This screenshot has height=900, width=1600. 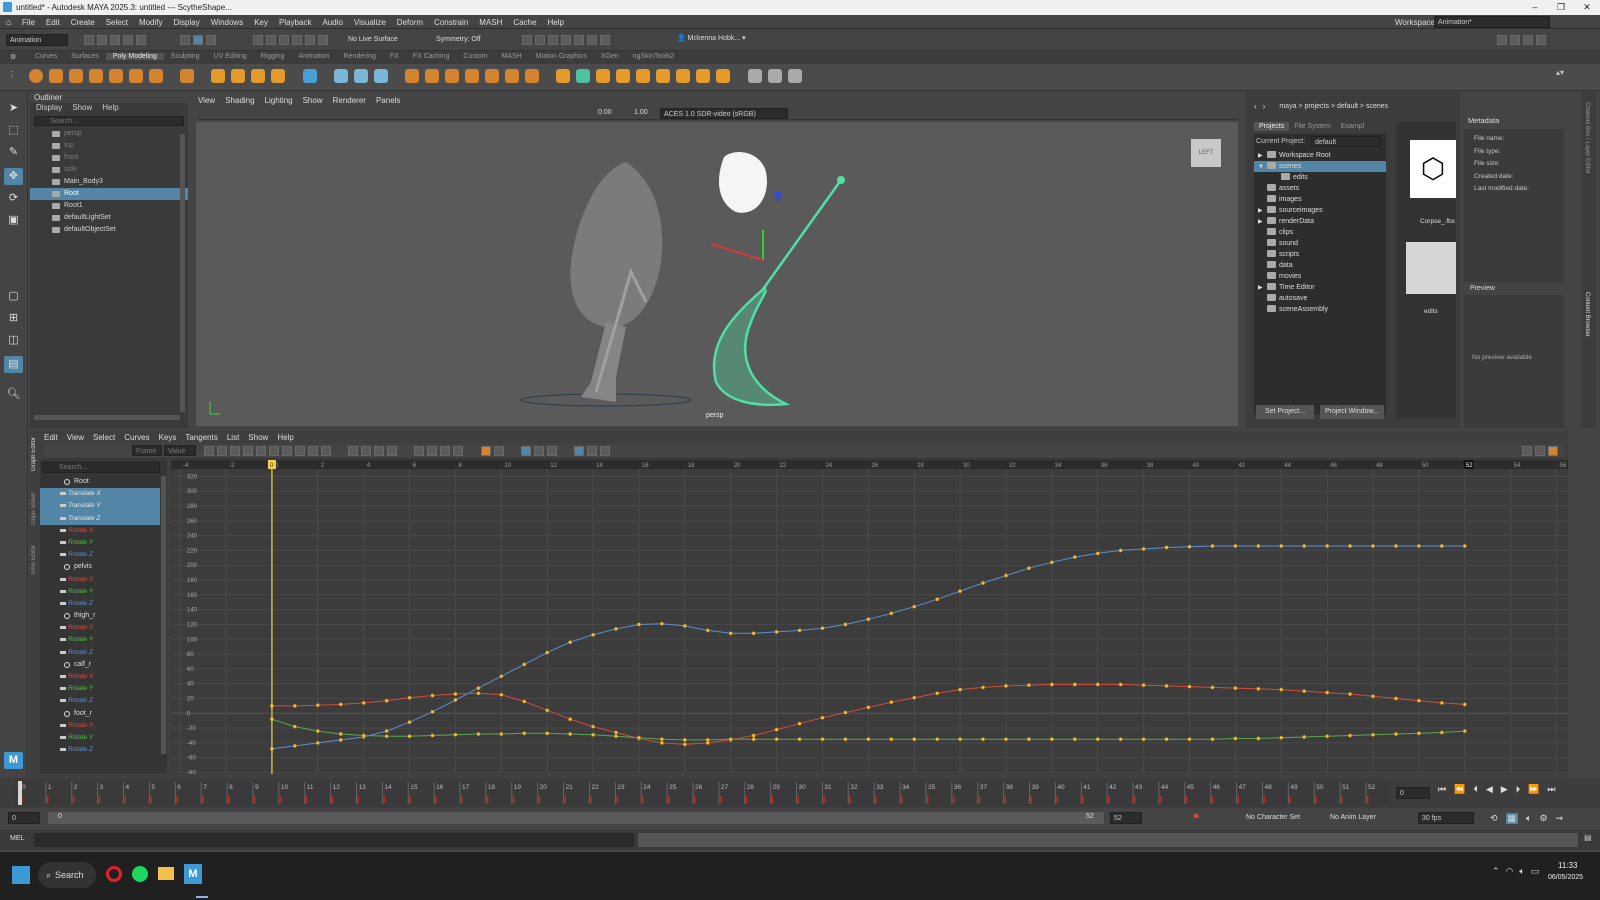 What do you see at coordinates (492, 76) in the screenshot?
I see `bevel-icon` at bounding box center [492, 76].